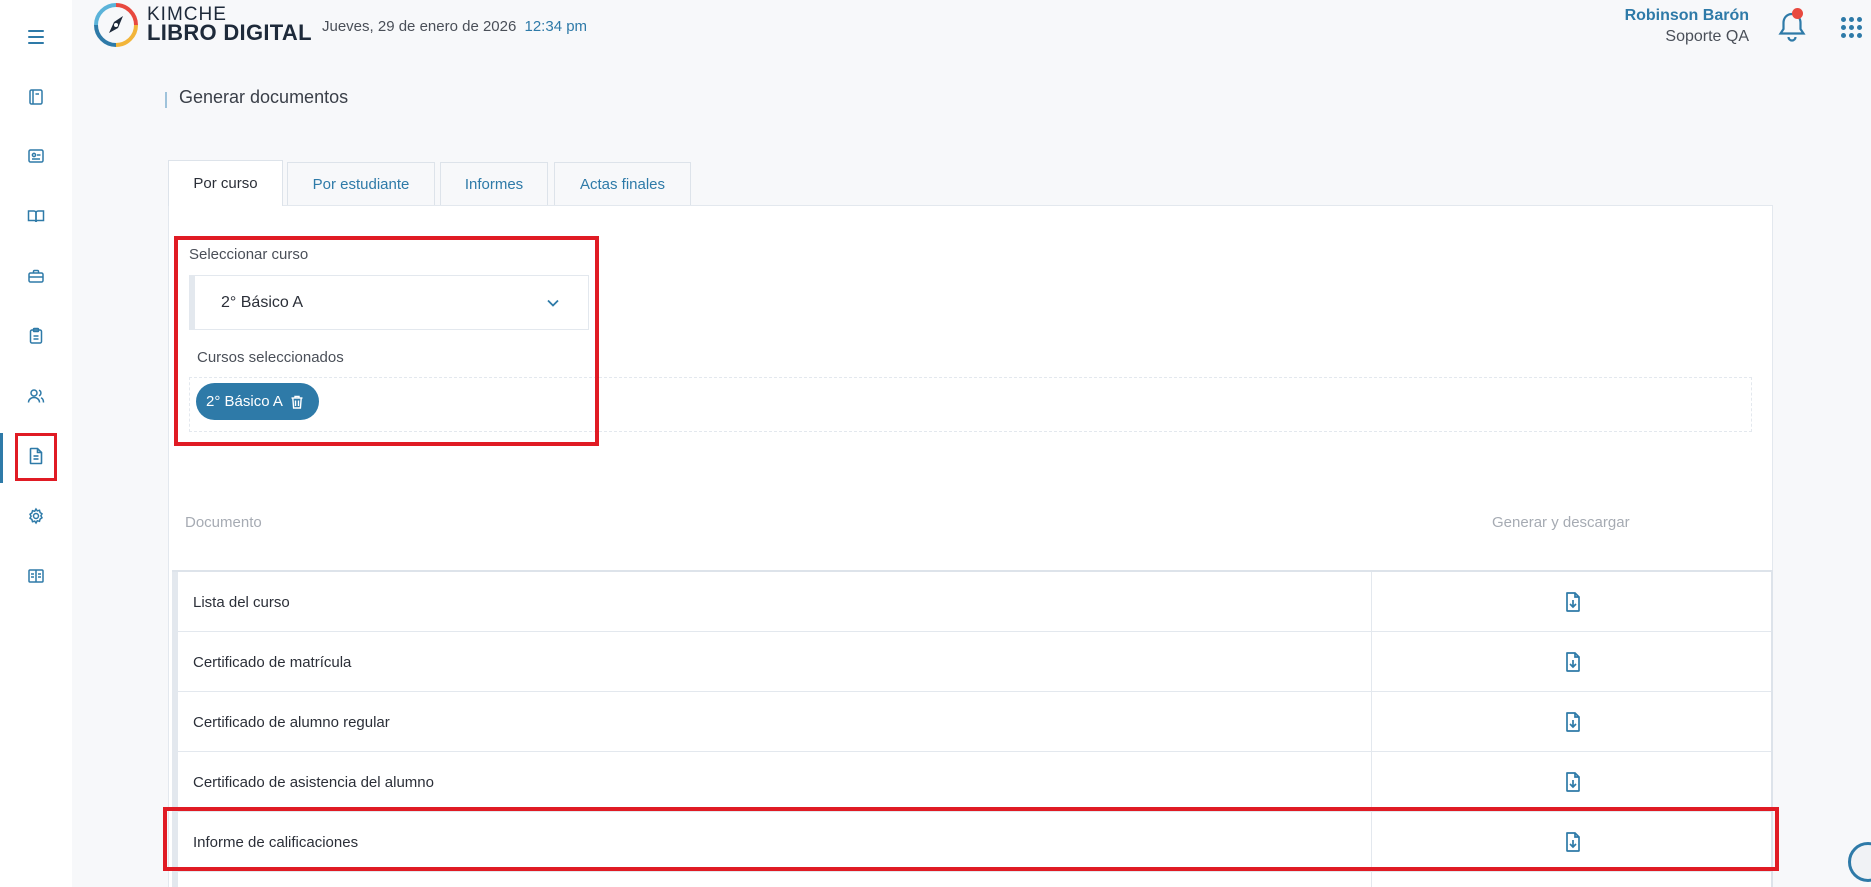 The height and width of the screenshot is (887, 1871). I want to click on user-role: Soporte QA, so click(1707, 36).